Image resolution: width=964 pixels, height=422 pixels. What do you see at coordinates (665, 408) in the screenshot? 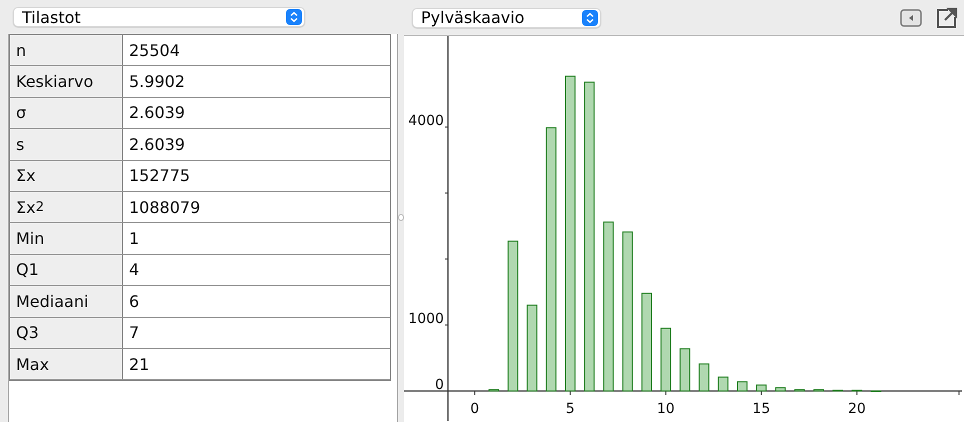
I see `tick-label: 10` at bounding box center [665, 408].